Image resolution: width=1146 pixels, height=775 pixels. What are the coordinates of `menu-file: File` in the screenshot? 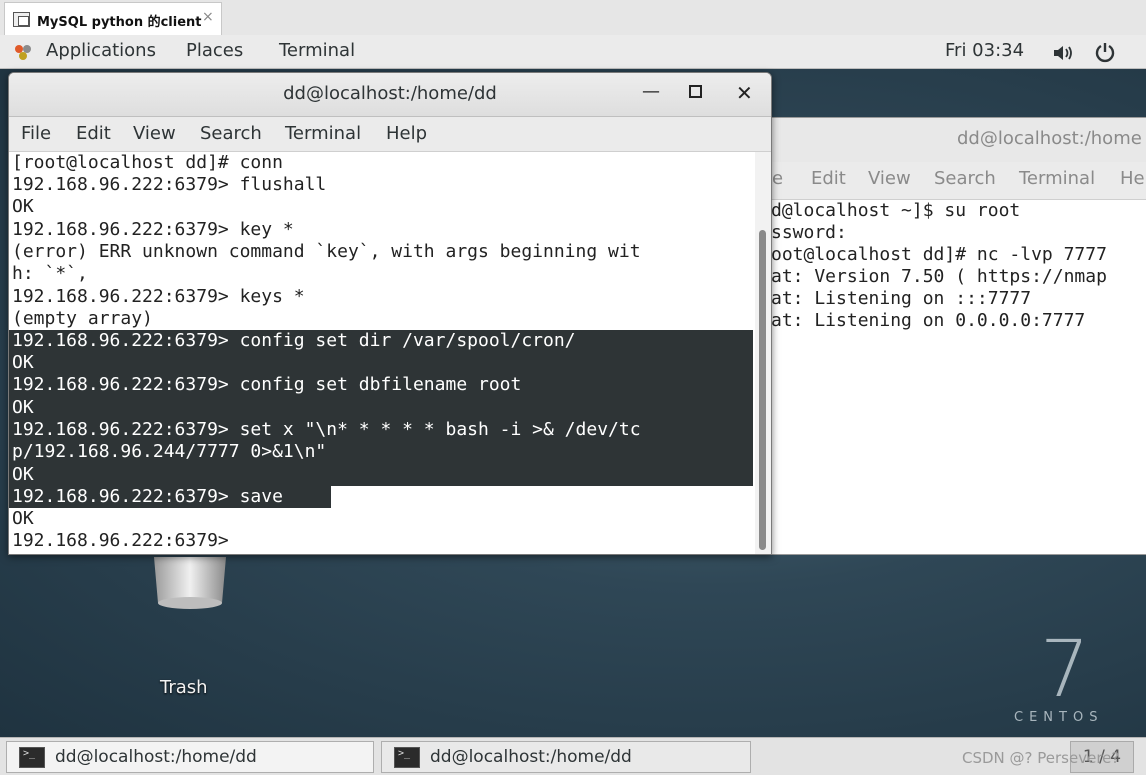 It's located at (36, 133).